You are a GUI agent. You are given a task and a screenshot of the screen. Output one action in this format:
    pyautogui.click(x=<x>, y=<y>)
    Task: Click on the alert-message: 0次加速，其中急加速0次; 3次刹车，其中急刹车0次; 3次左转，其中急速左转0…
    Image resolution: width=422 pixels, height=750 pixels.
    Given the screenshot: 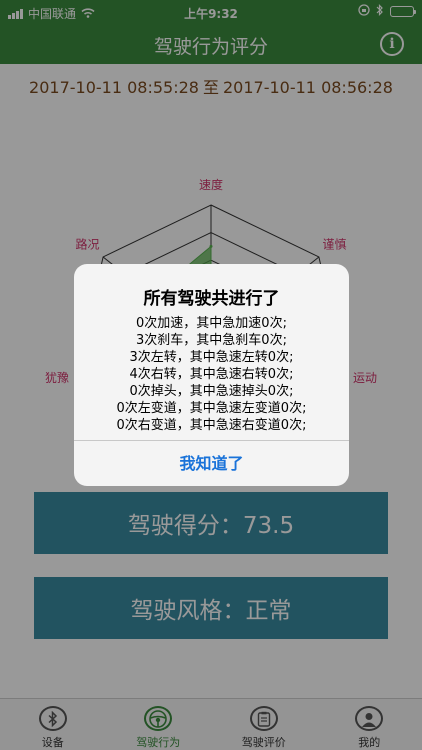 What is the action you would take?
    pyautogui.click(x=211, y=374)
    